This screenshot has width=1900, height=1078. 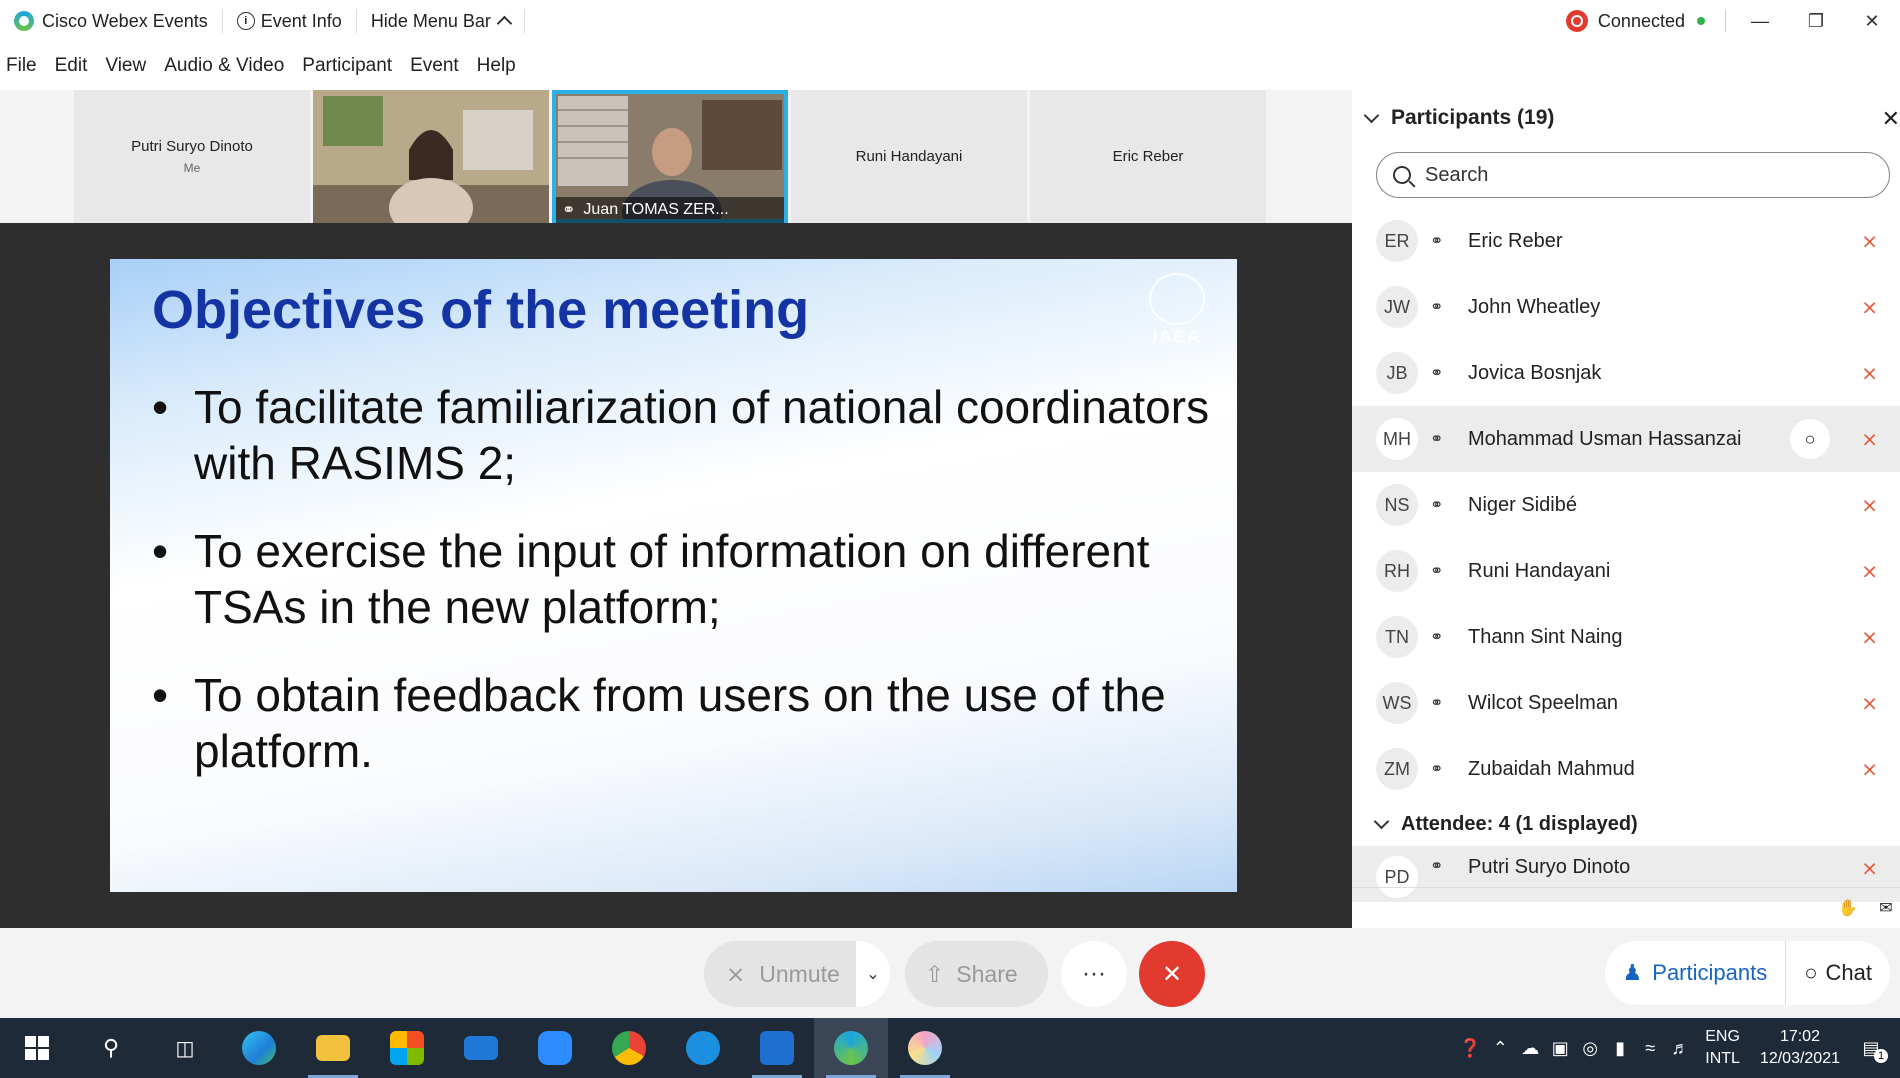 What do you see at coordinates (629, 1048) in the screenshot?
I see `taskbar-app-chrome` at bounding box center [629, 1048].